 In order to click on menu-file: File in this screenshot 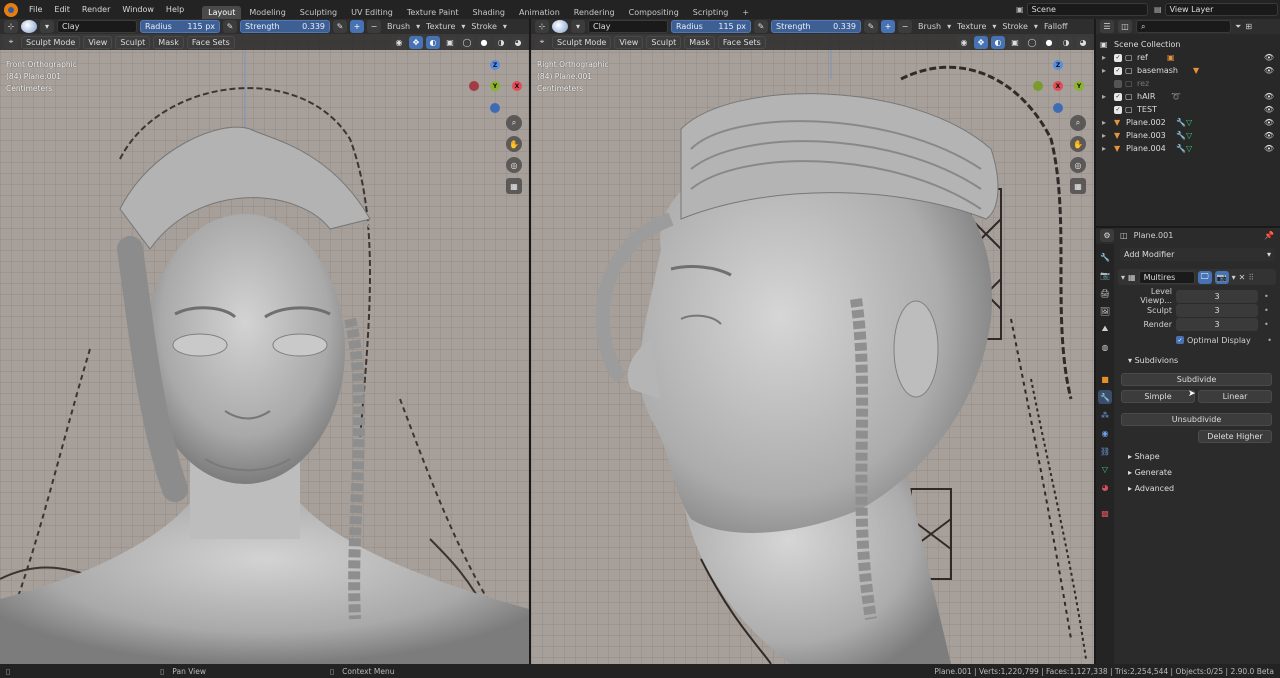, I will do `click(35, 9)`.